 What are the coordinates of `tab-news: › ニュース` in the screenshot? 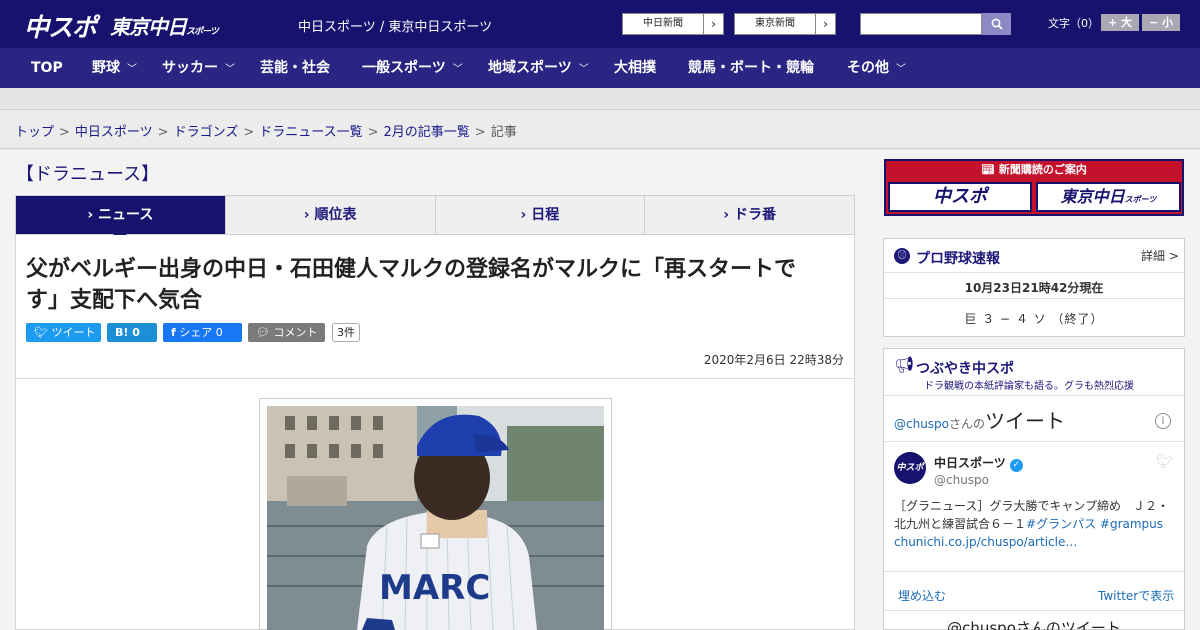 It's located at (121, 218).